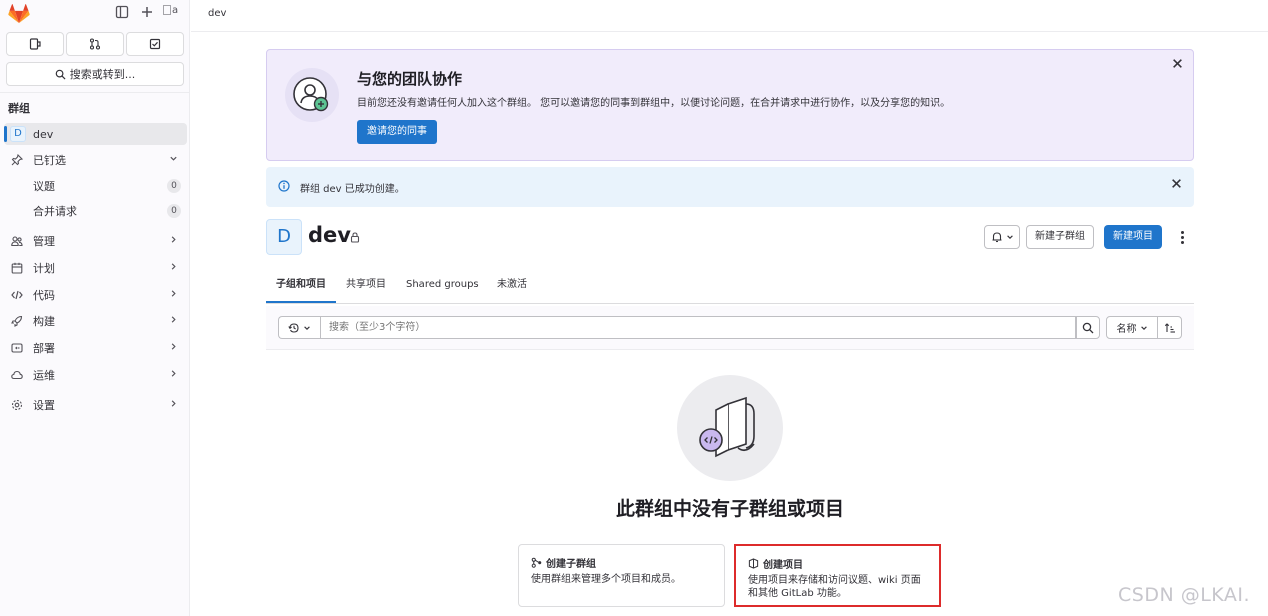 The height and width of the screenshot is (616, 1268). I want to click on sidebar-section-title: 群组, so click(19, 108).